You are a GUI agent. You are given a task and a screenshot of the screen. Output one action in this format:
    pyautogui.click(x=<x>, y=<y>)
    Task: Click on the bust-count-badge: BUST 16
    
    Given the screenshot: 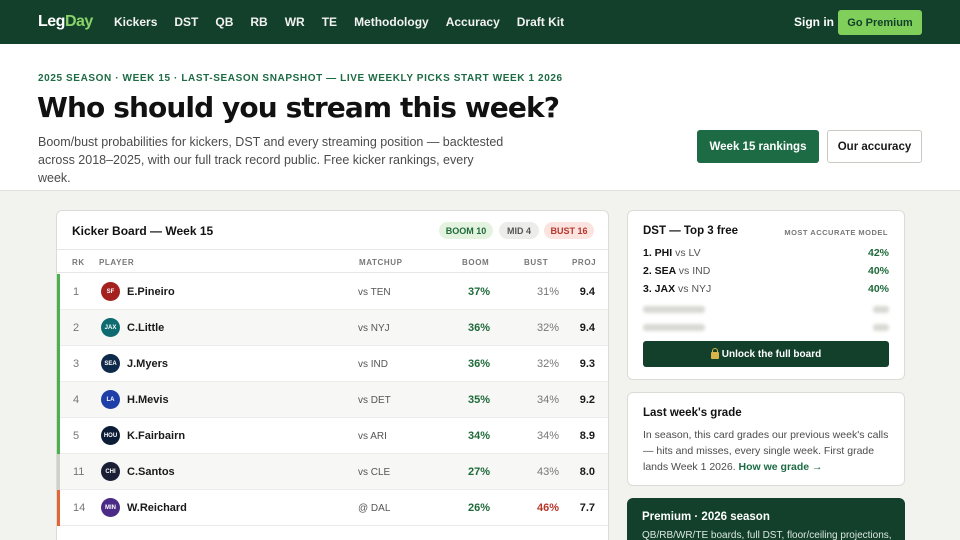 What is the action you would take?
    pyautogui.click(x=569, y=230)
    